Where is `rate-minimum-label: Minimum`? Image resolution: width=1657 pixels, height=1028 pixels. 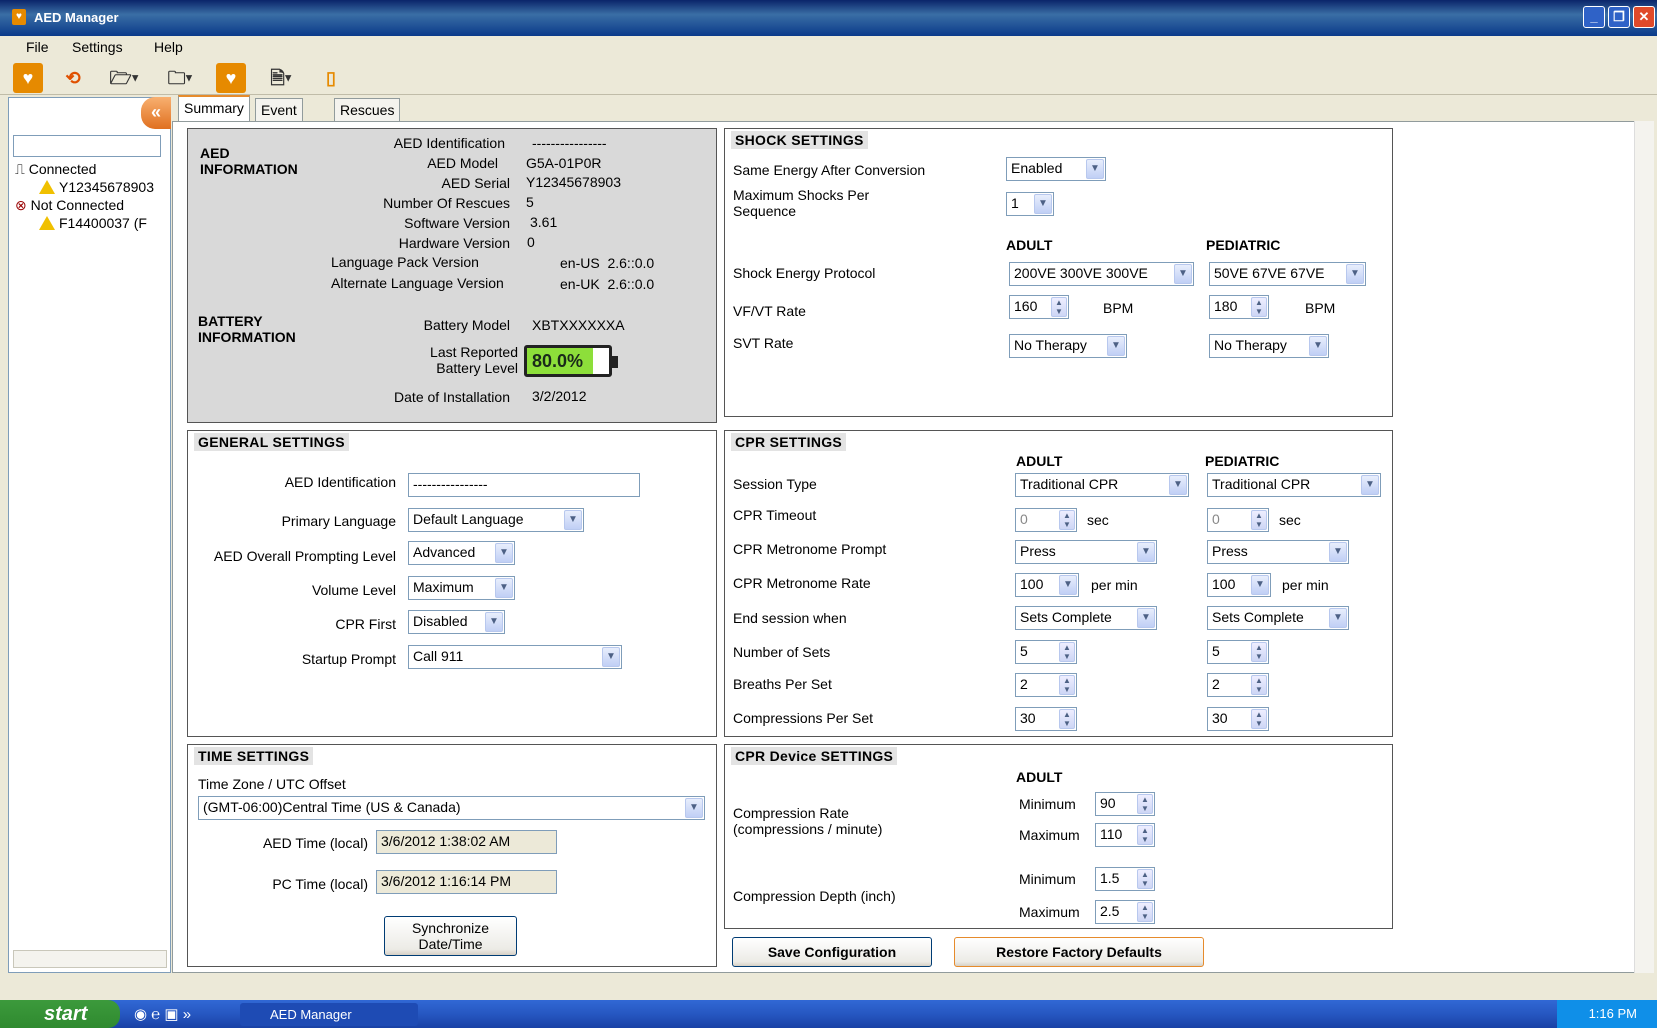
rate-minimum-label: Minimum is located at coordinates (1047, 804).